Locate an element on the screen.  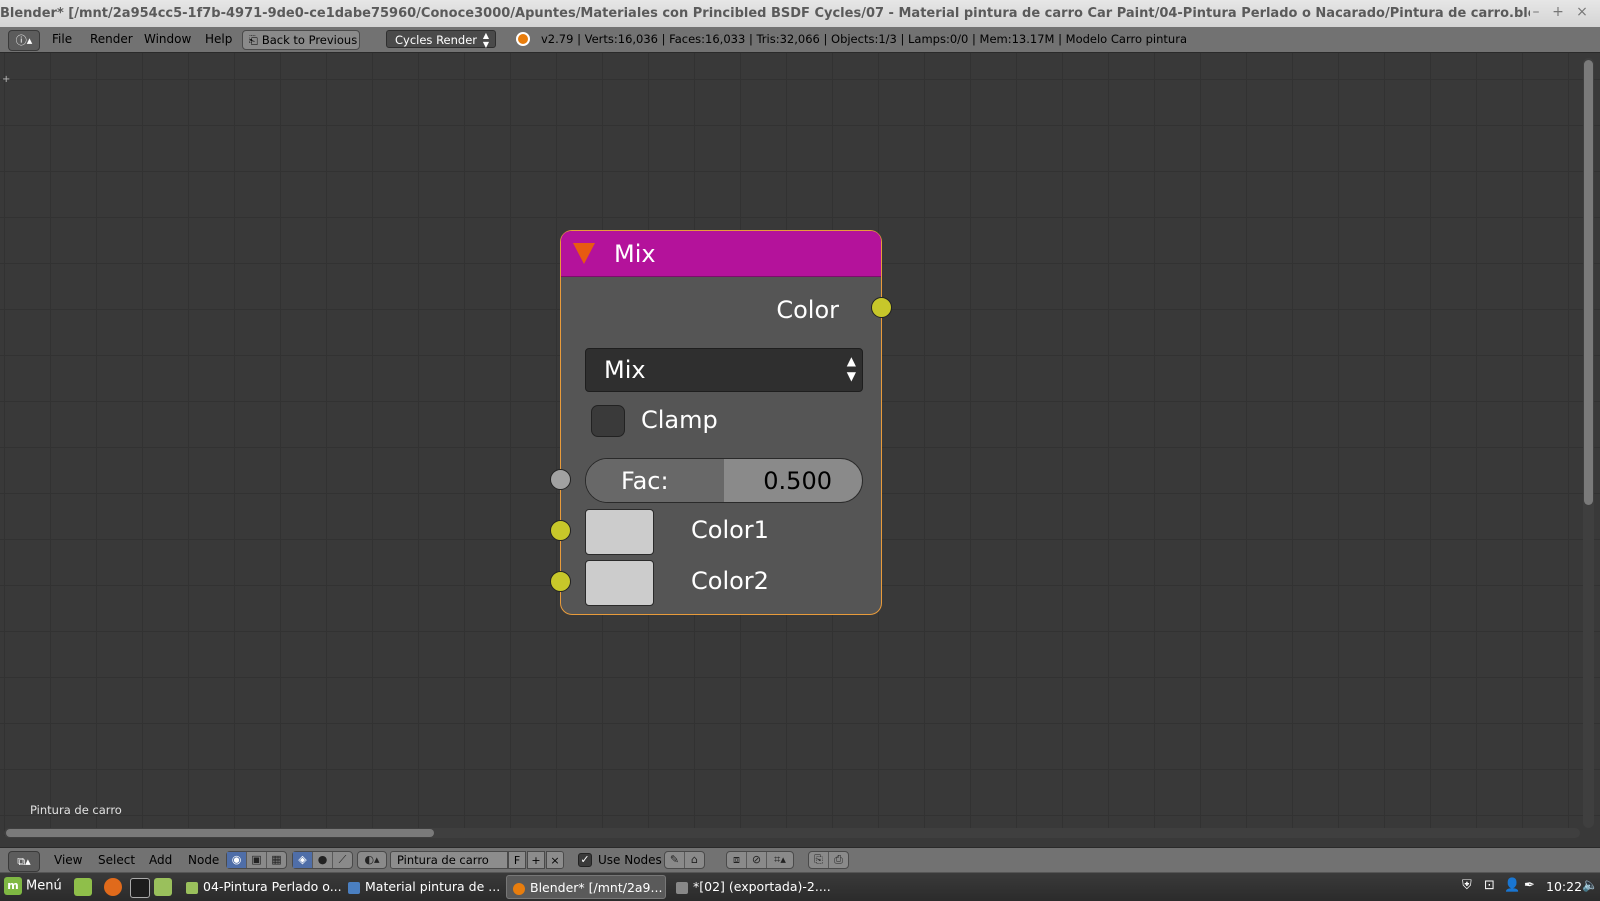
color2-input-socket is located at coordinates (560, 581).